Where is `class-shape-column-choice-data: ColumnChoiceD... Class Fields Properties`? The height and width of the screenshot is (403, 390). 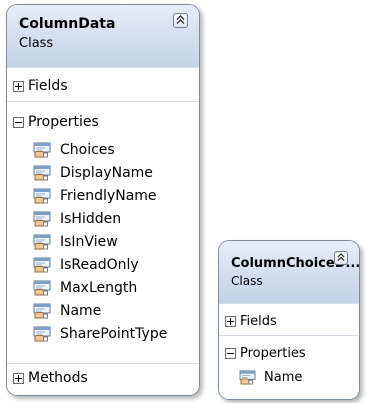
class-shape-column-choice-data: ColumnChoiceD... Class Fields Properties is located at coordinates (289, 320).